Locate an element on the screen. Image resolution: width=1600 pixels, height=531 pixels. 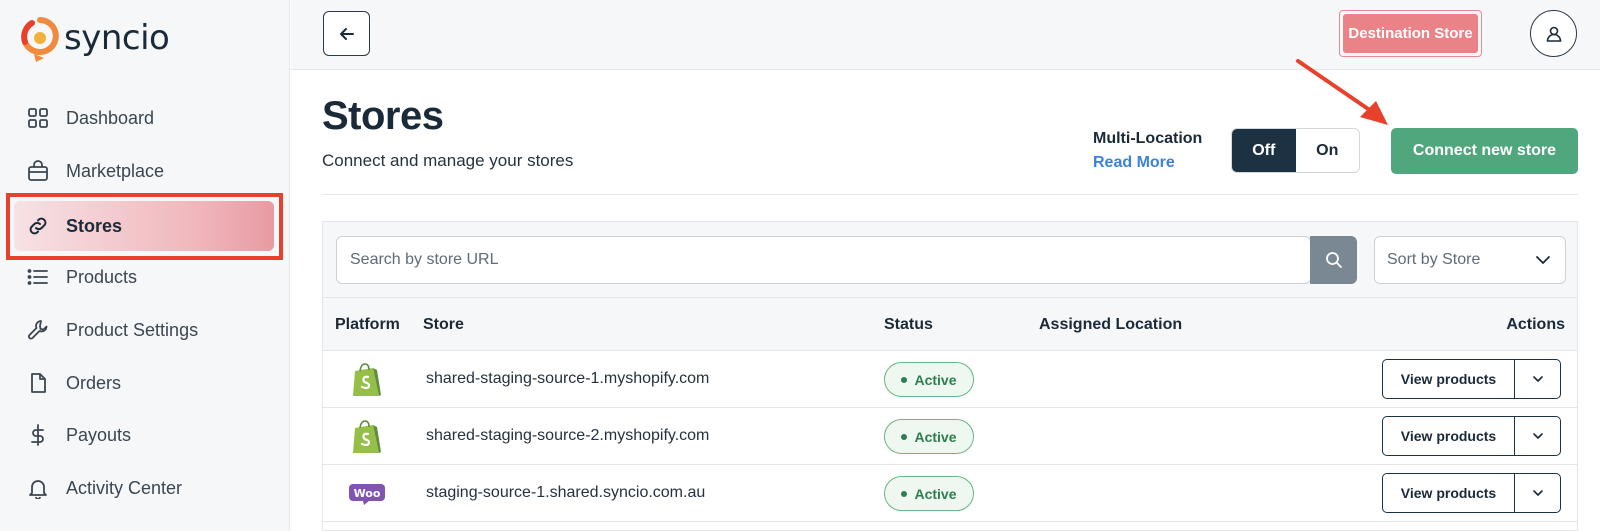
user-menu-button is located at coordinates (1553, 33).